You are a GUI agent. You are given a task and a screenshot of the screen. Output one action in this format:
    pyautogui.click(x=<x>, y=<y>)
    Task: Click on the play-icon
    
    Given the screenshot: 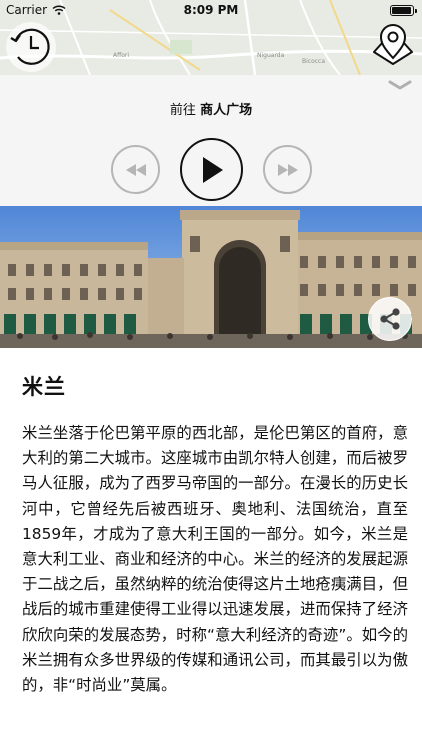 What is the action you would take?
    pyautogui.click(x=212, y=169)
    